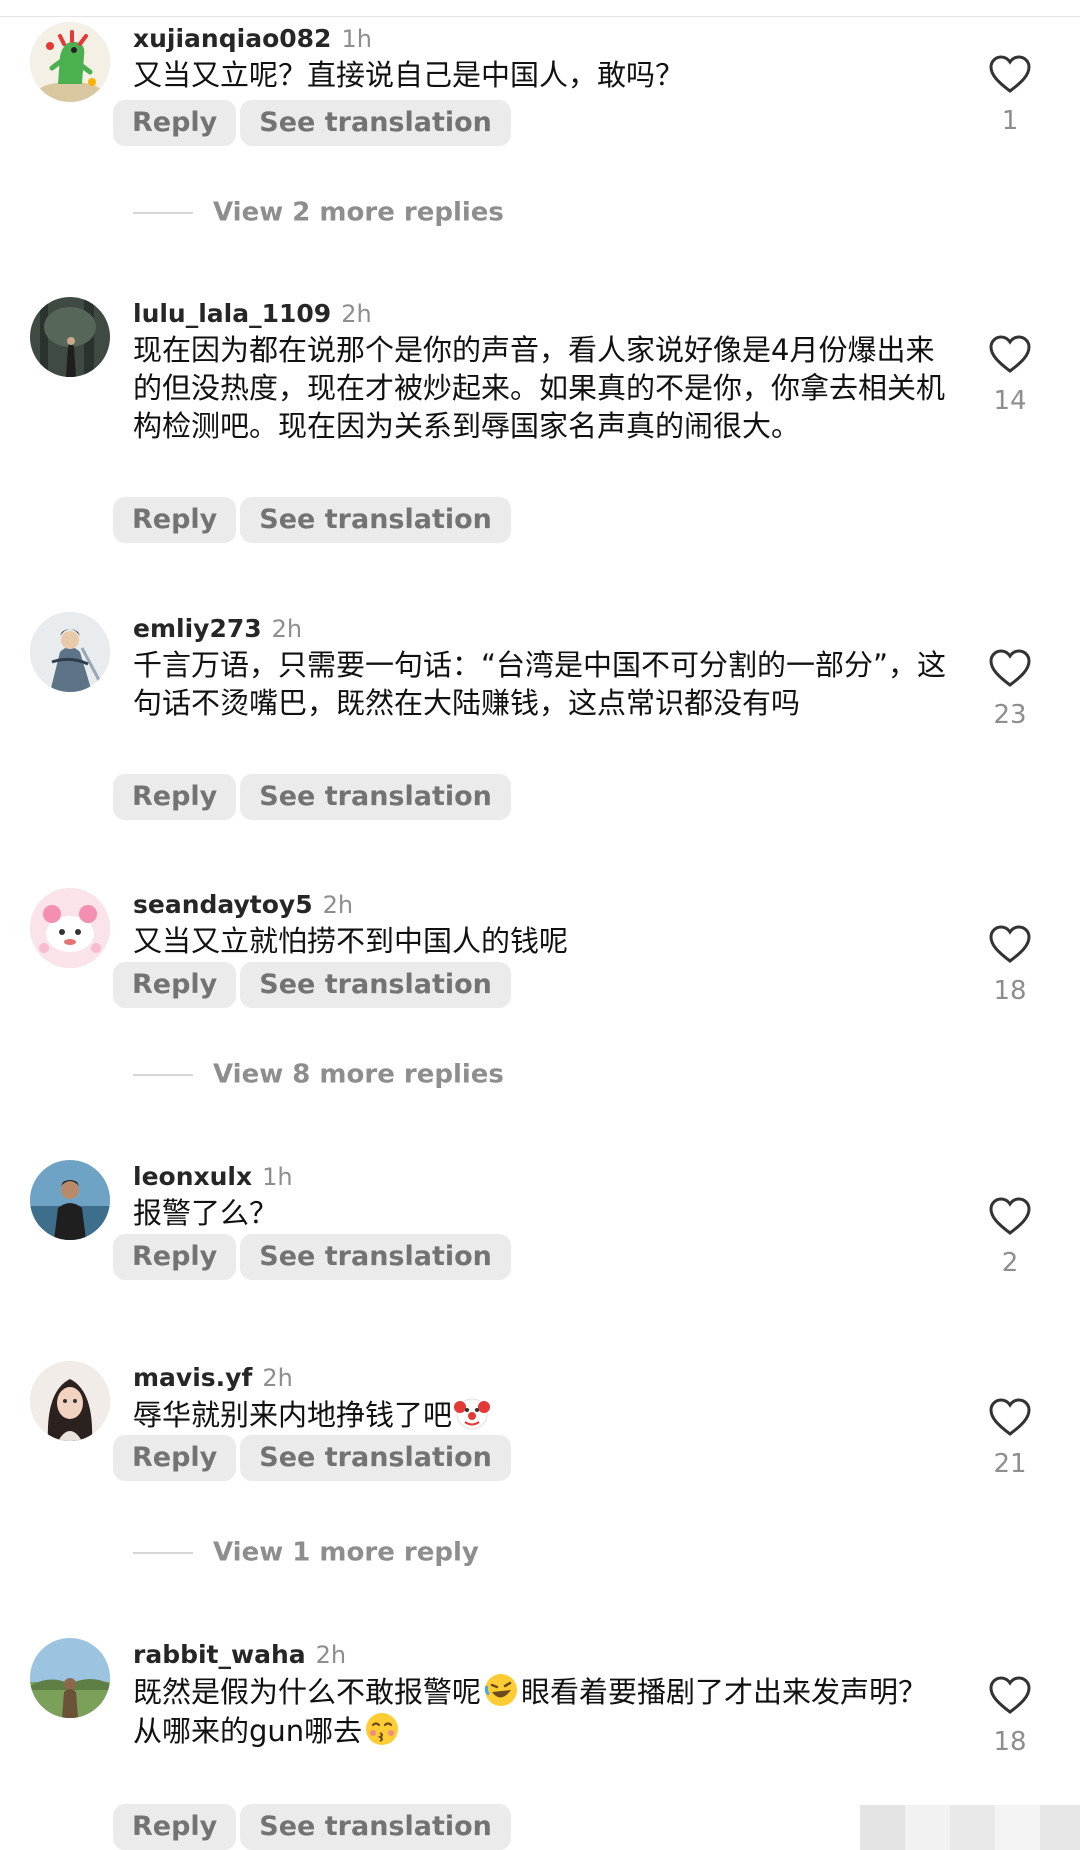  Describe the element at coordinates (358, 212) in the screenshot. I see `view-more-replies-label: View 2 more replies` at that location.